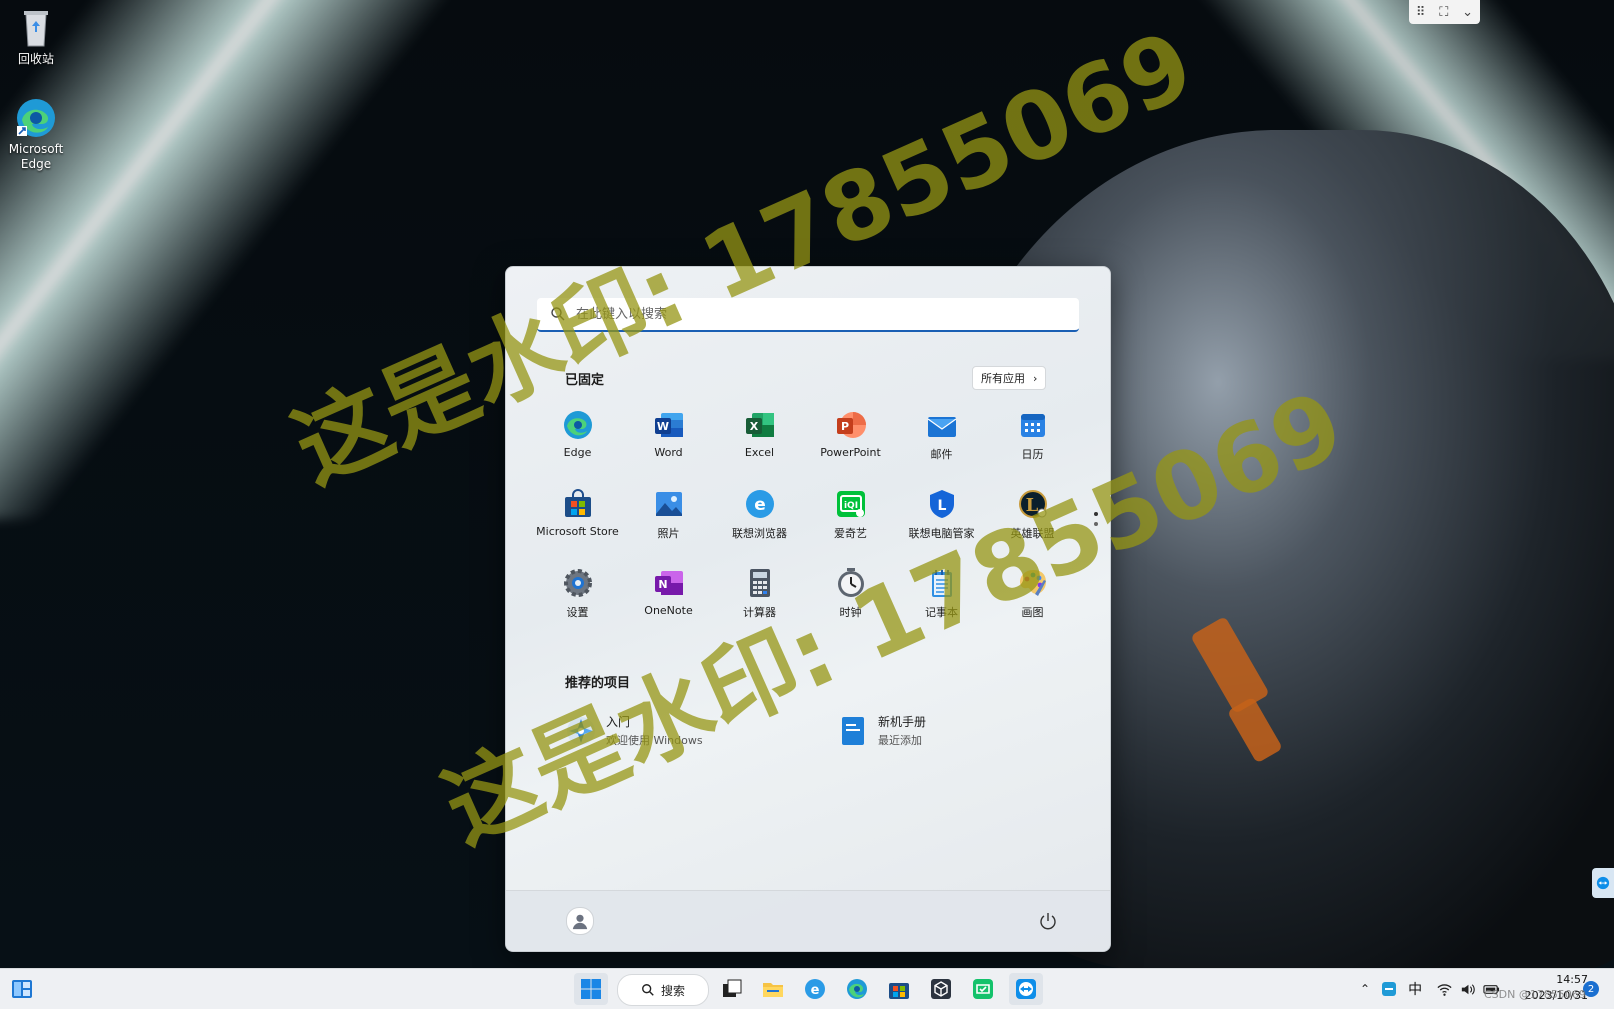 The width and height of the screenshot is (1614, 1009). What do you see at coordinates (672, 990) in the screenshot?
I see `taskbar-search-label: 搜索` at bounding box center [672, 990].